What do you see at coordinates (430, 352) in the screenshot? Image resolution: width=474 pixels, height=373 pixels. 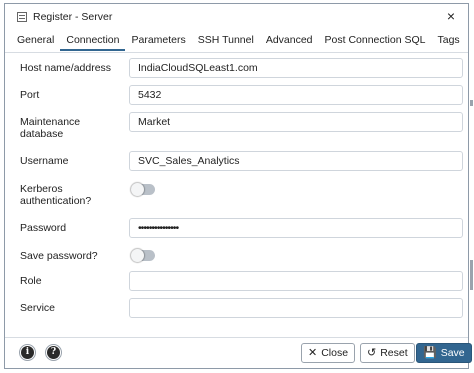 I see `save-icon: 💾` at bounding box center [430, 352].